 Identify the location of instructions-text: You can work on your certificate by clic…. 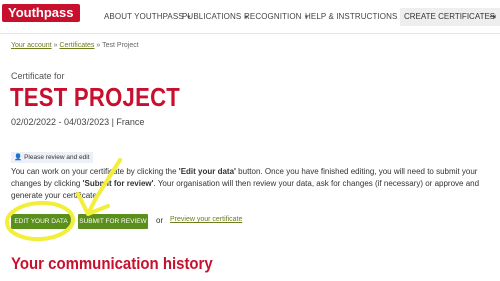
(253, 184).